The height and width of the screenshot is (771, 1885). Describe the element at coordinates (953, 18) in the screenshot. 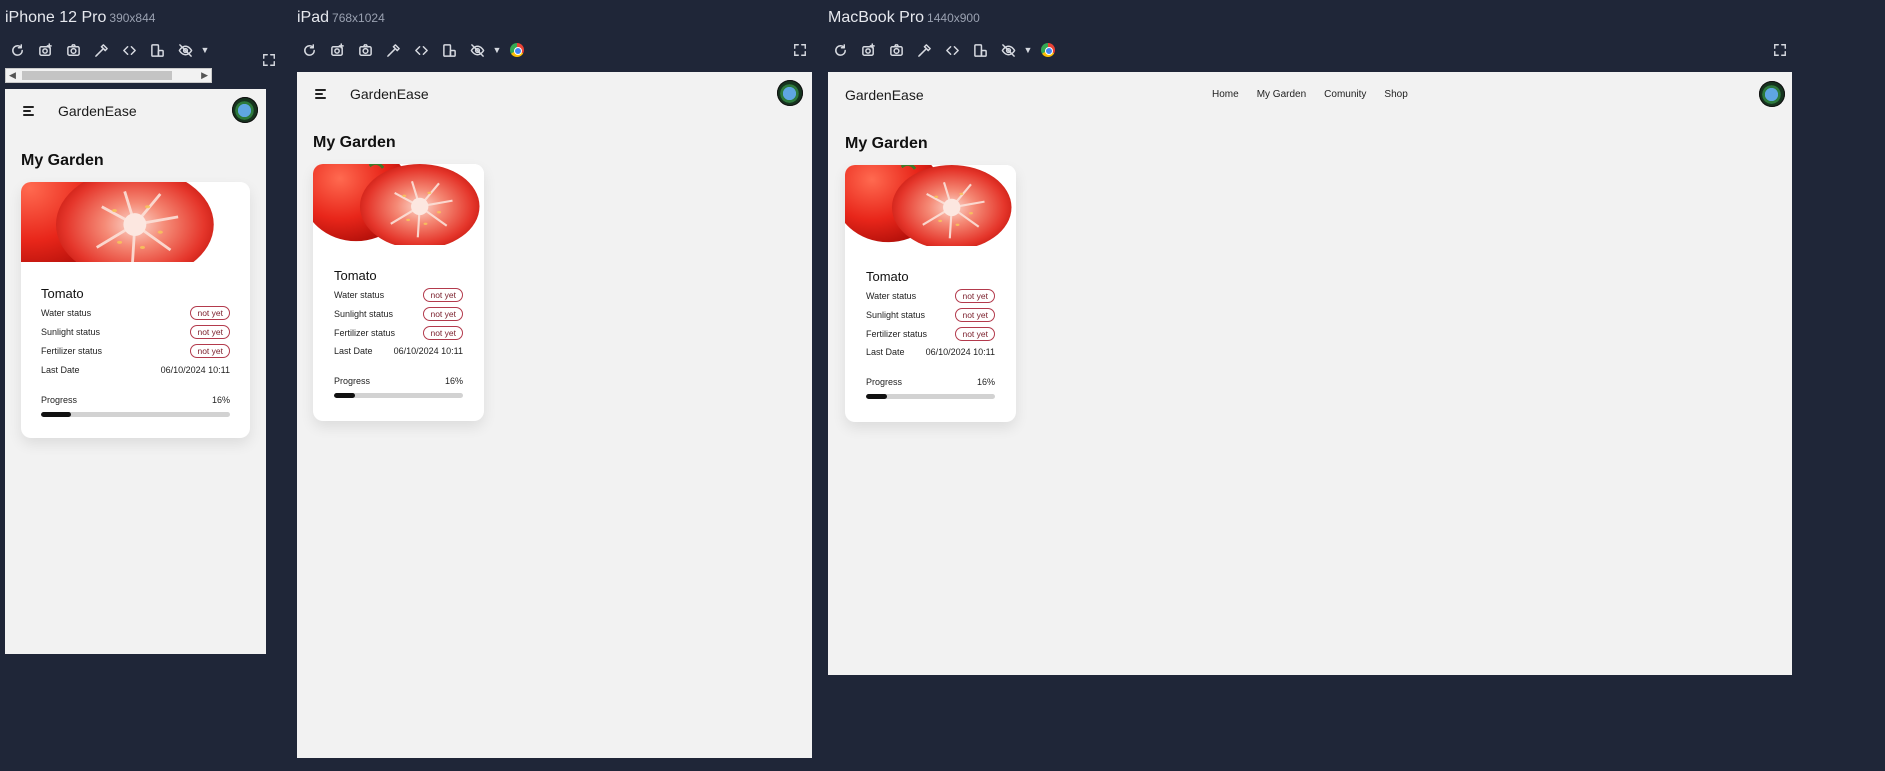

I see `device-dims: 1440x900` at that location.